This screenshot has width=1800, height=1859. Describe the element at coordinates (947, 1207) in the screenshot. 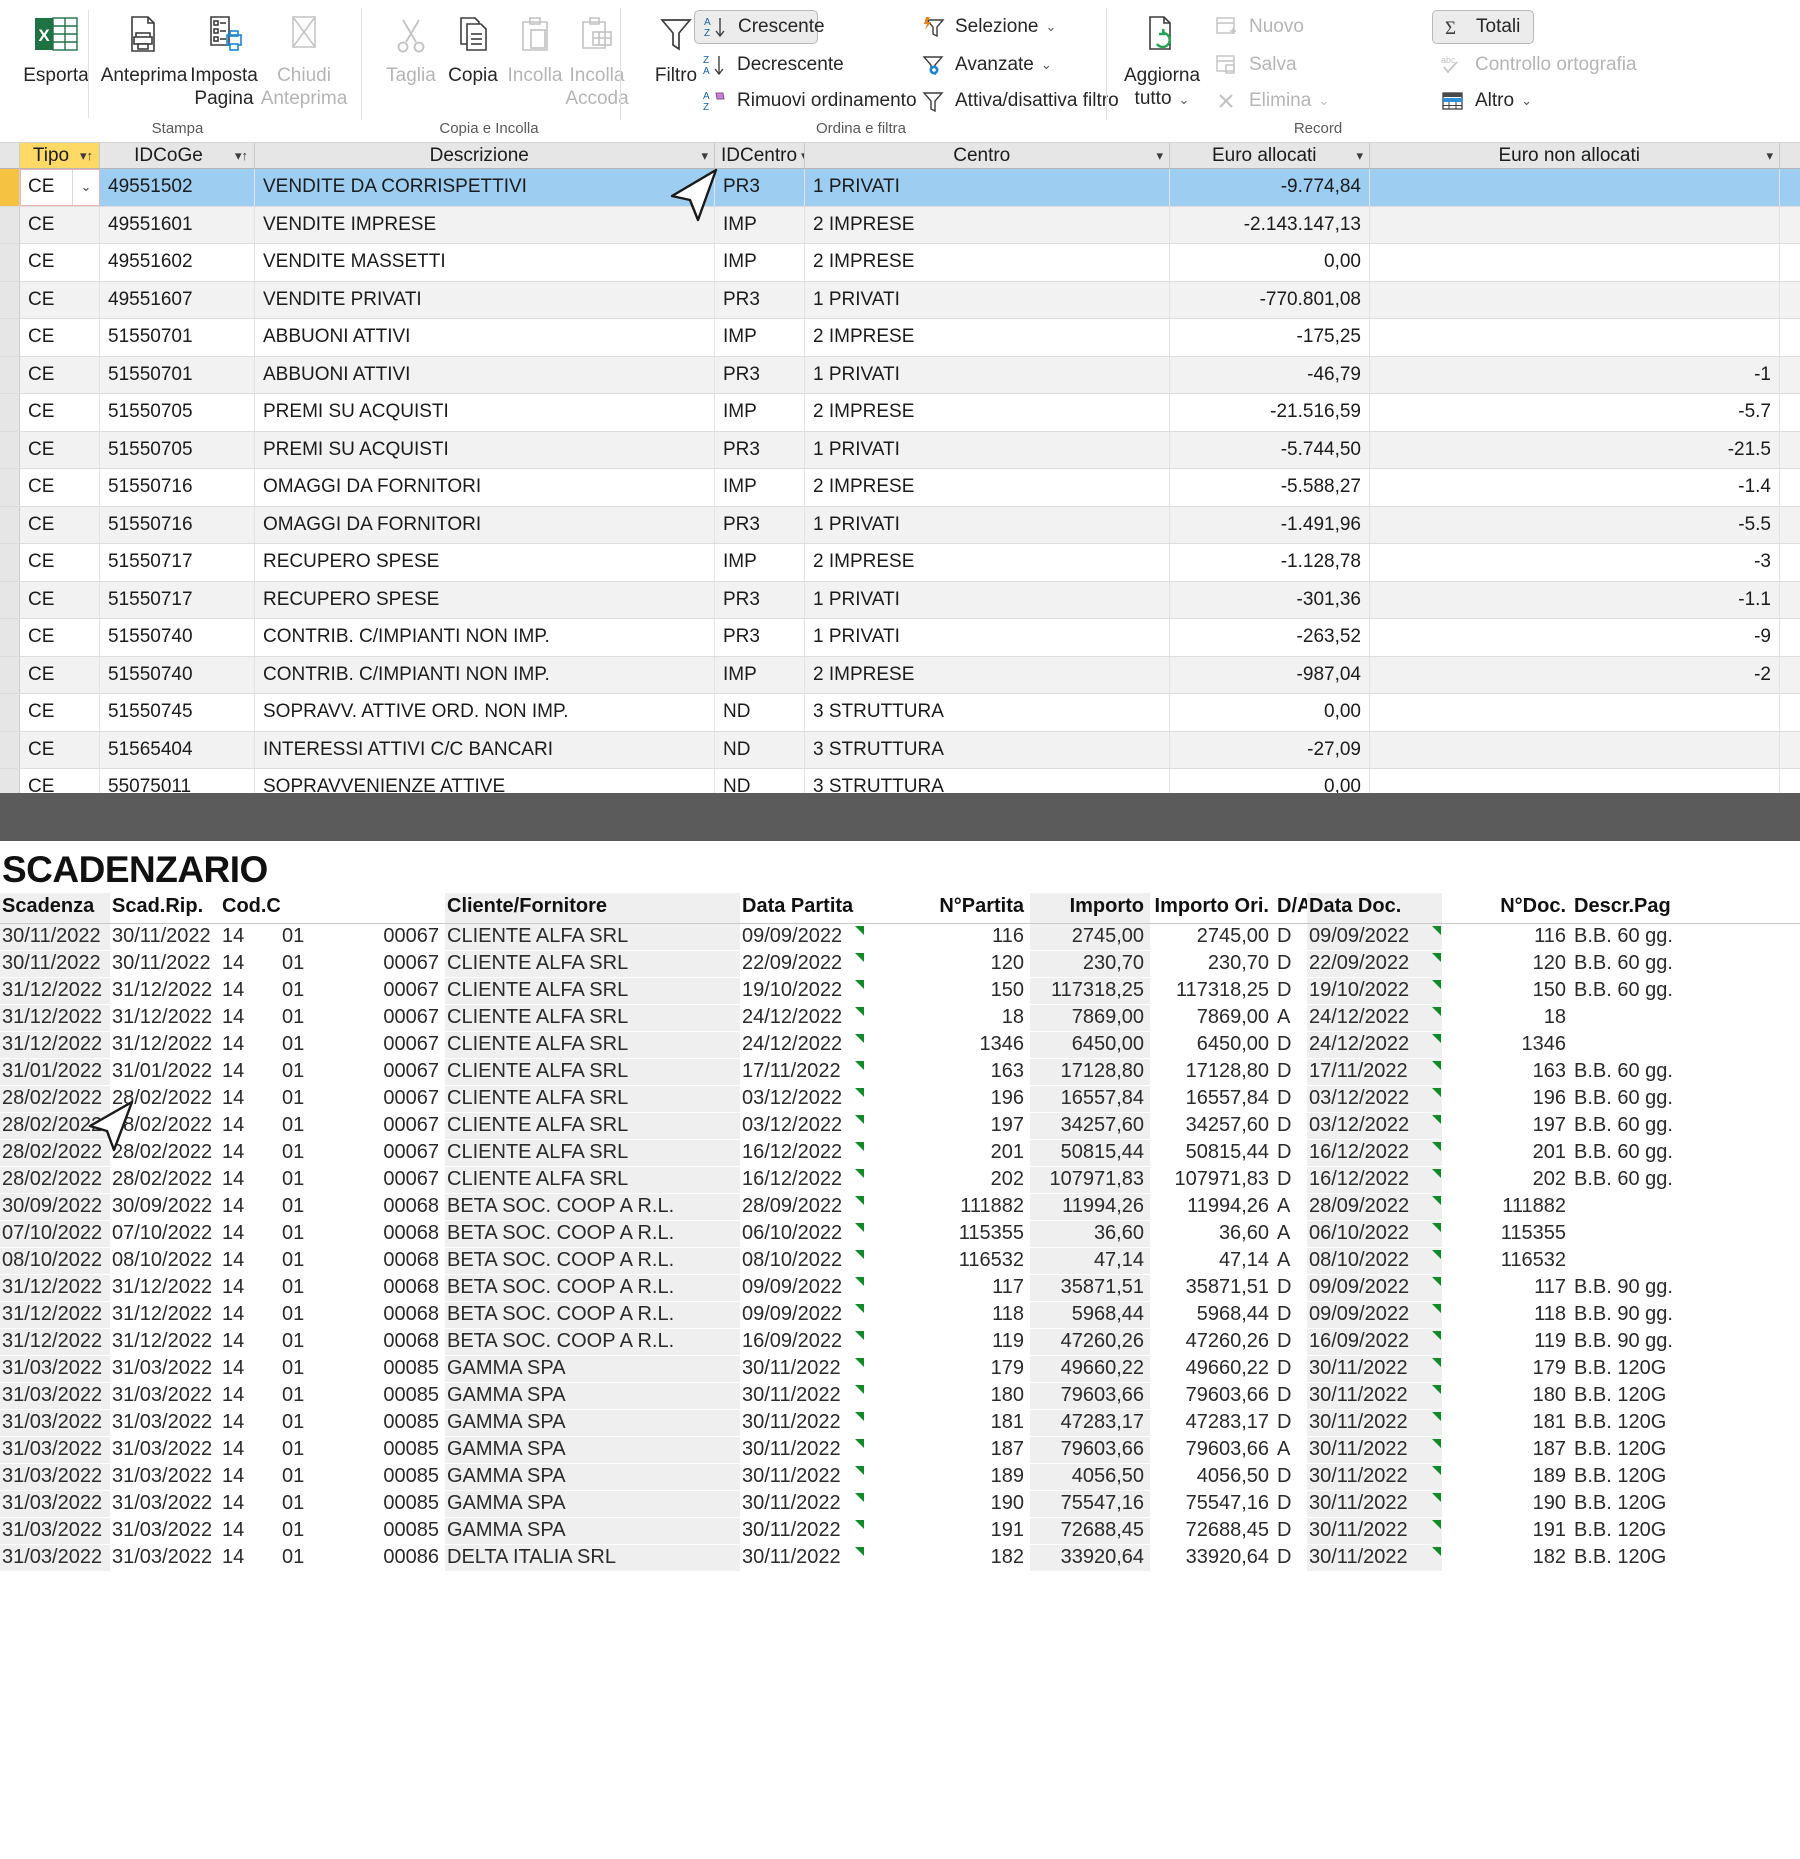

I see `scad-cell-n_partita: 111882` at that location.